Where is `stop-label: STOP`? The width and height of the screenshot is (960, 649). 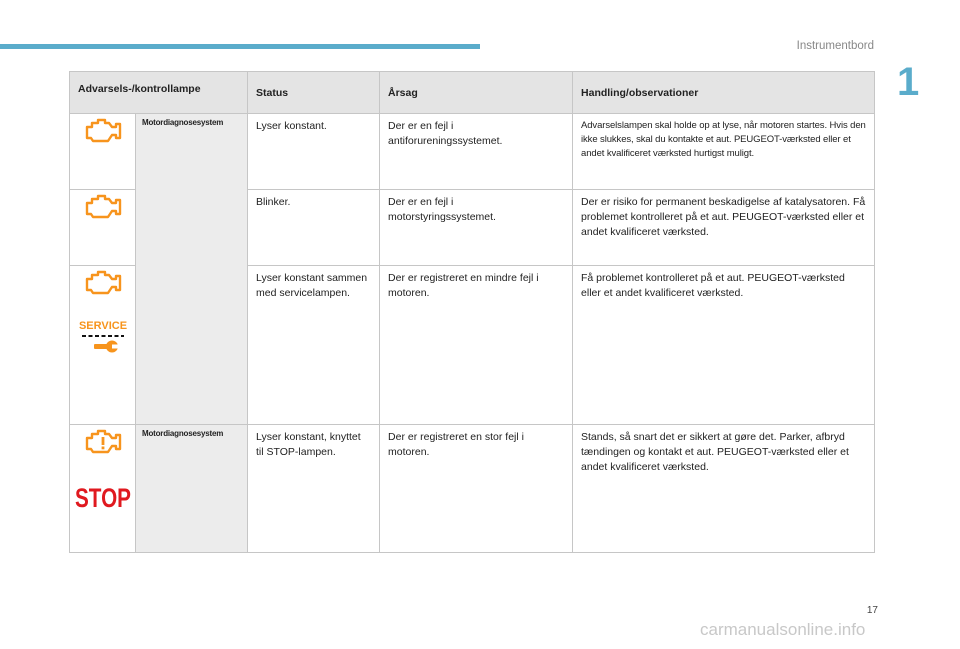
stop-label: STOP is located at coordinates (103, 497).